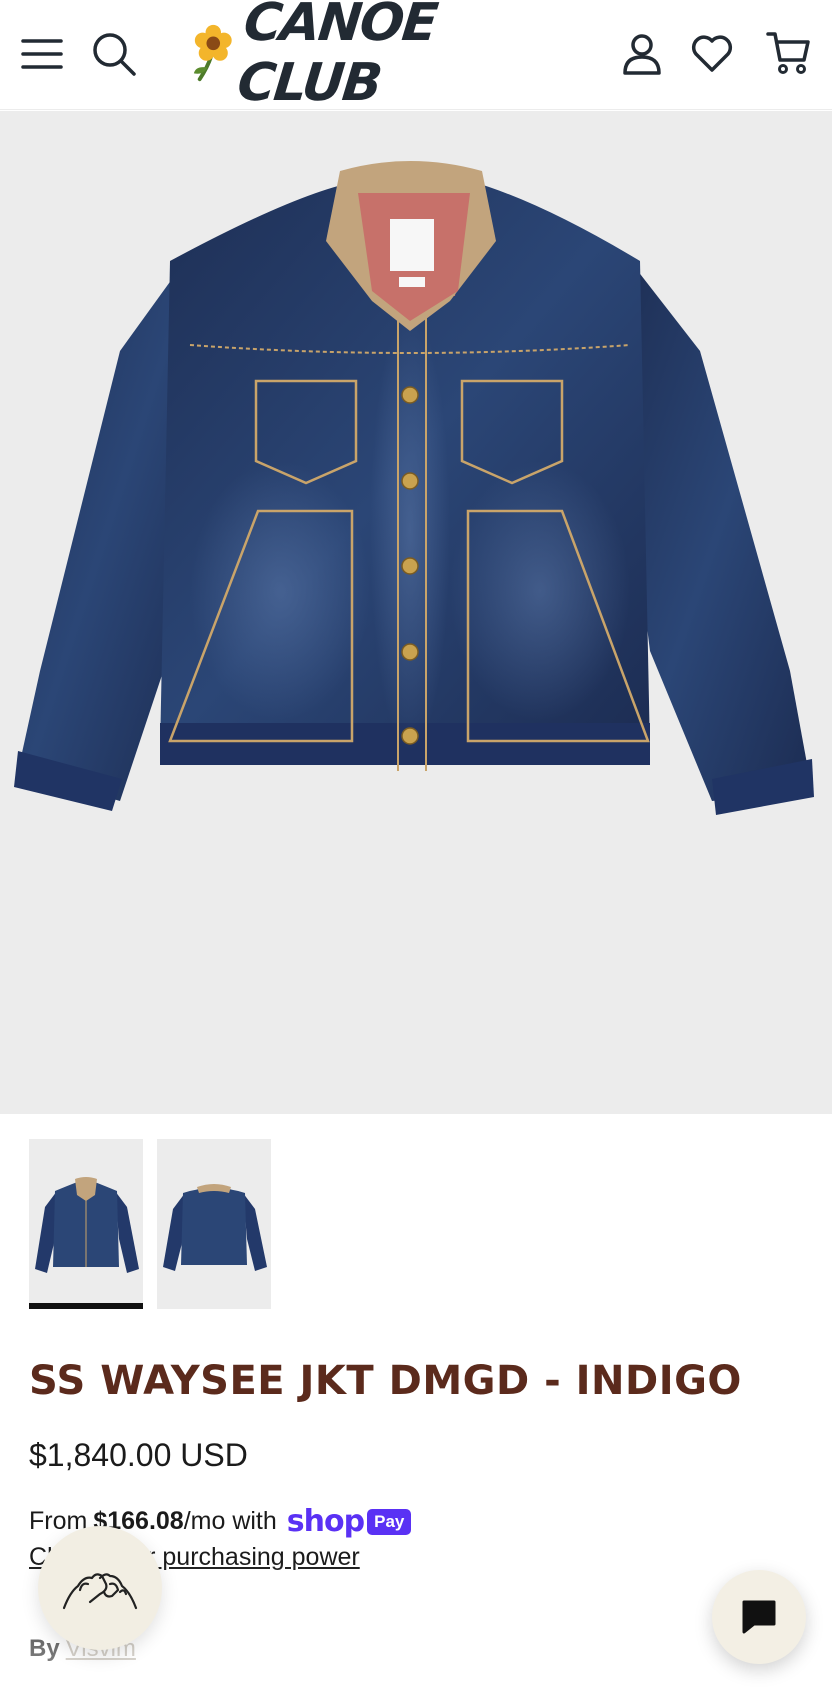 Image resolution: width=832 pixels, height=1689 pixels. I want to click on accessibility-button, so click(100, 1588).